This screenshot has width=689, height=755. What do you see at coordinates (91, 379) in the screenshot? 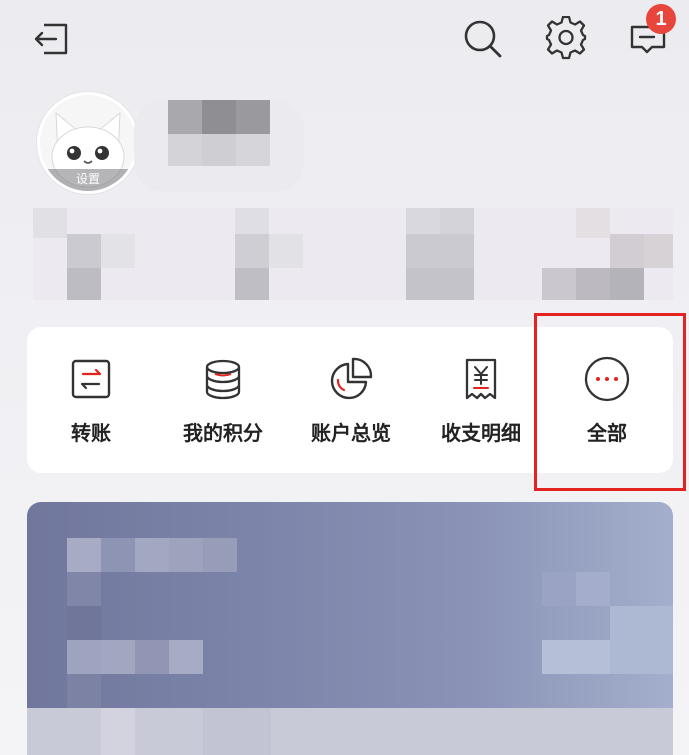
I see `transfer-icon` at bounding box center [91, 379].